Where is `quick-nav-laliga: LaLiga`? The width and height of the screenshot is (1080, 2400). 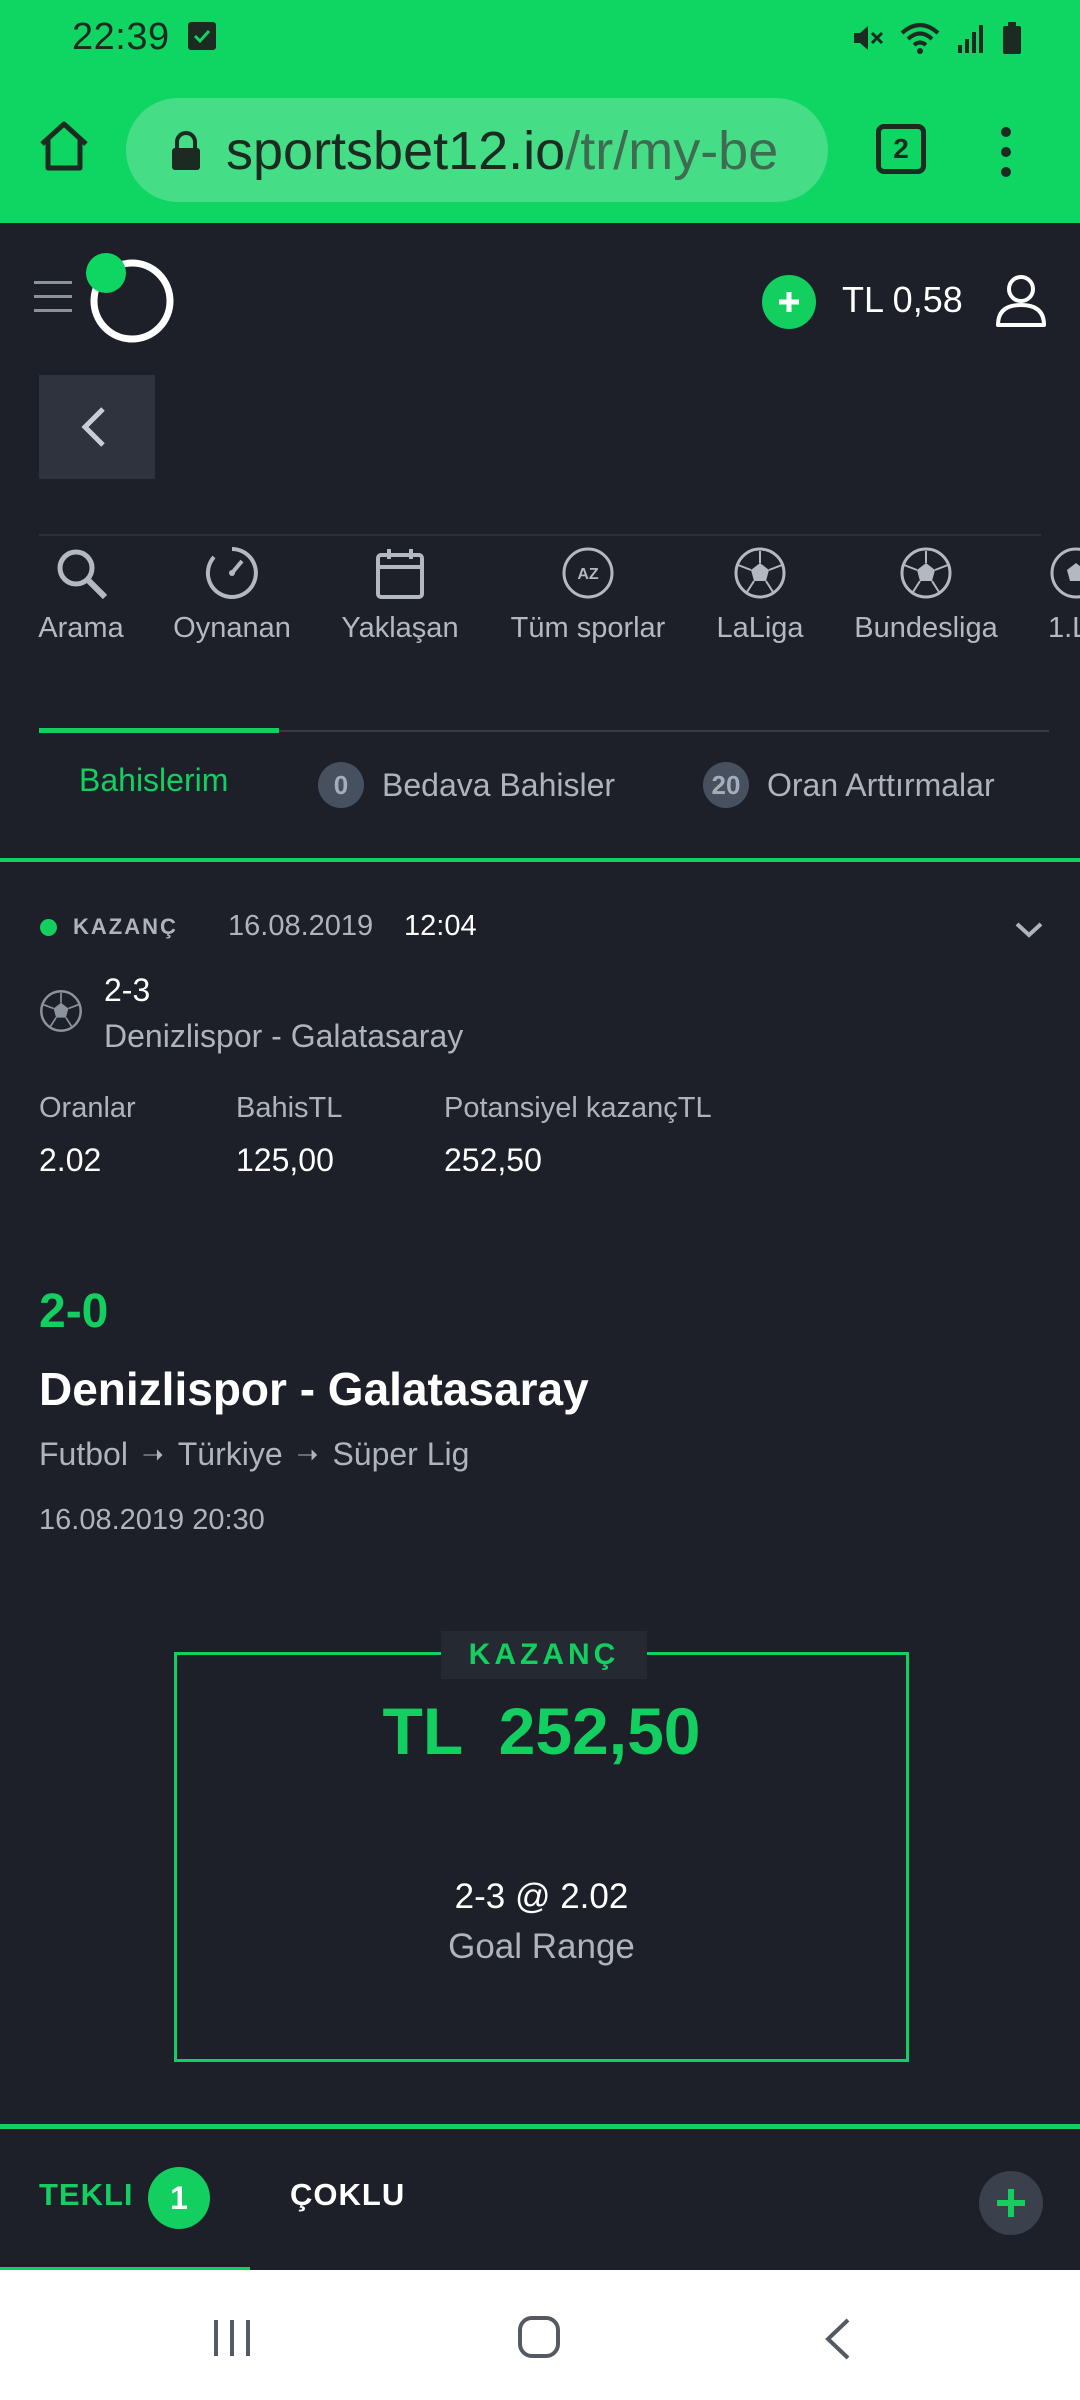
quick-nav-laliga: LaLiga is located at coordinates (760, 592).